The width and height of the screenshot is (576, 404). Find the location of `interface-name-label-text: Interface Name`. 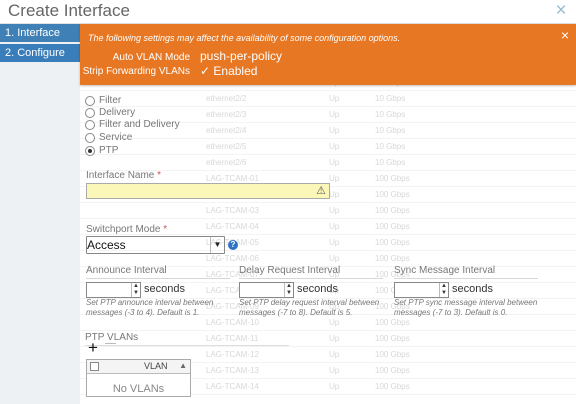

interface-name-label-text: Interface Name is located at coordinates (120, 175).